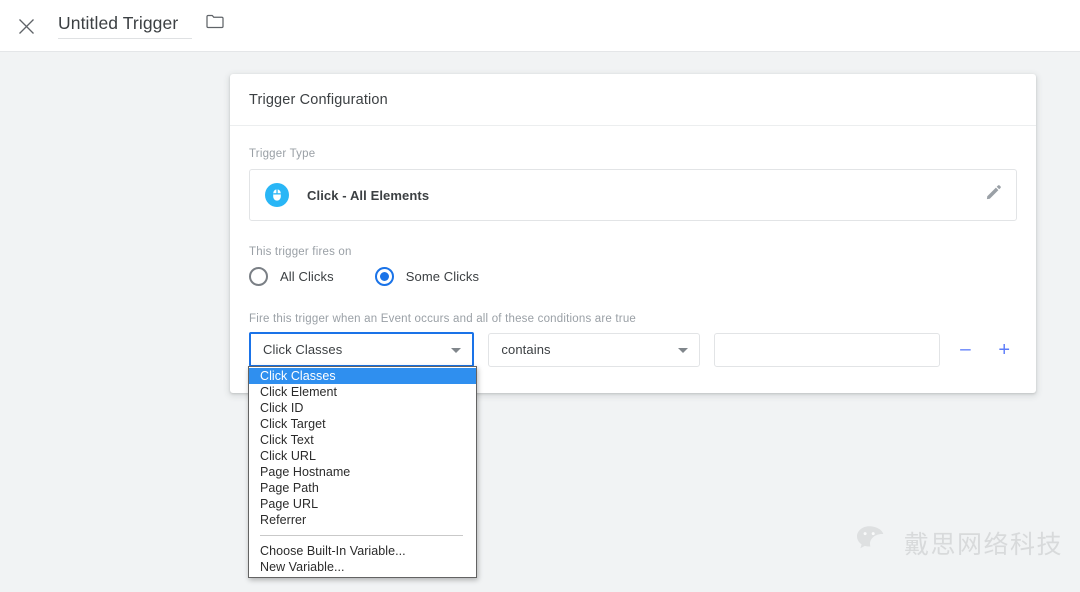  I want to click on close-button, so click(26, 26).